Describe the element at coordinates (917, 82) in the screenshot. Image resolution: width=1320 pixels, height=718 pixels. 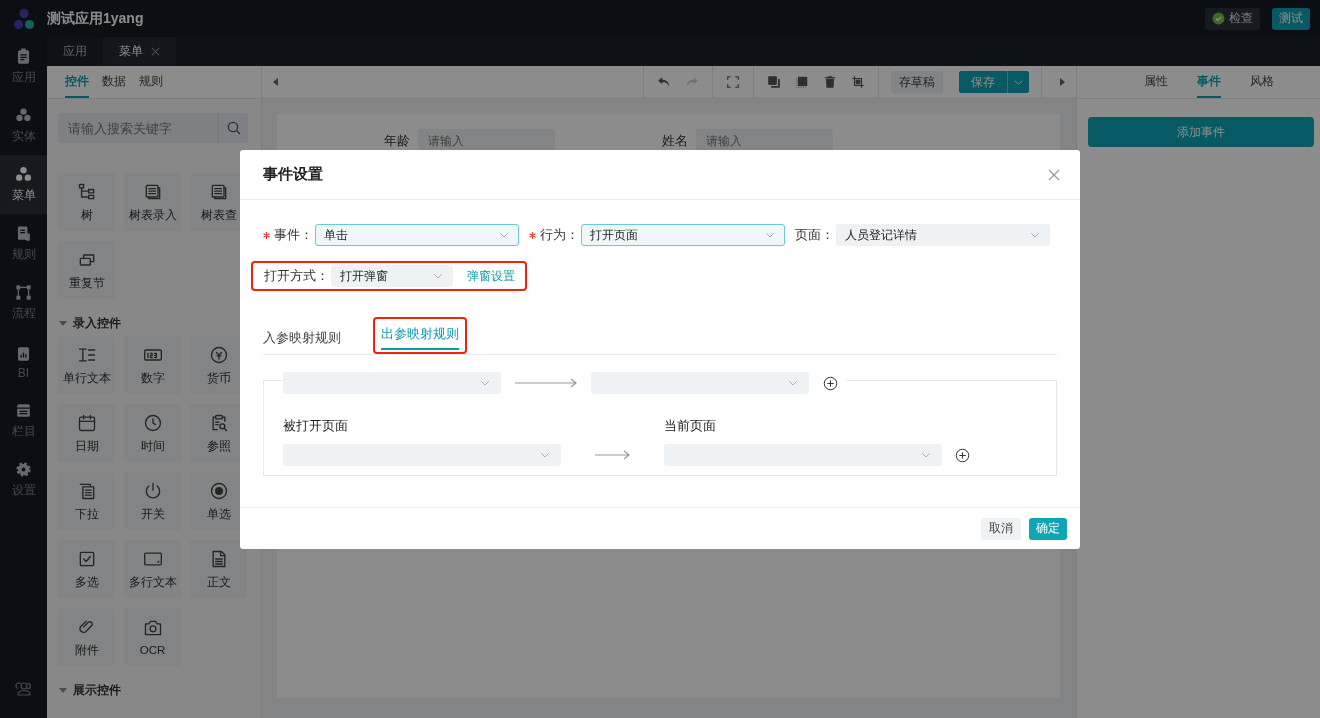
I see `draft-button: 存草稿` at that location.